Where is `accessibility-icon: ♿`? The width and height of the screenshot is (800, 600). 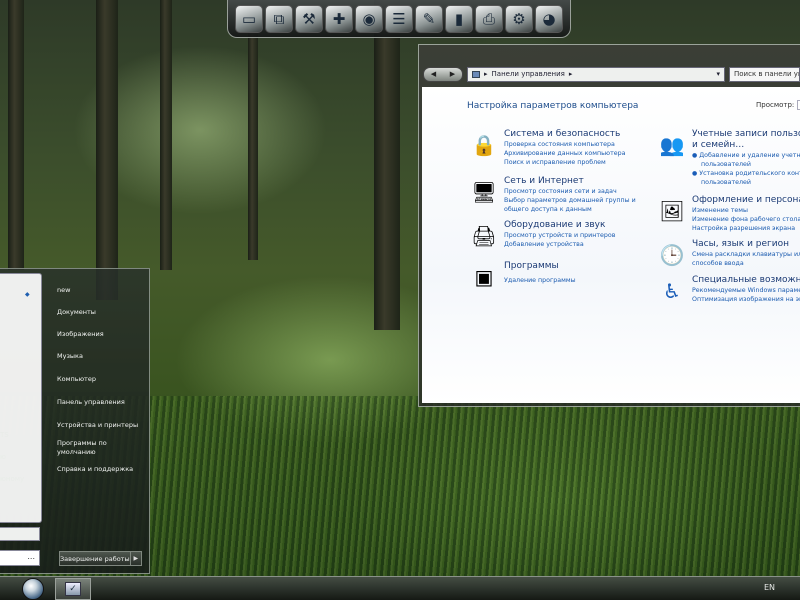
accessibility-icon: ♿ is located at coordinates (672, 291).